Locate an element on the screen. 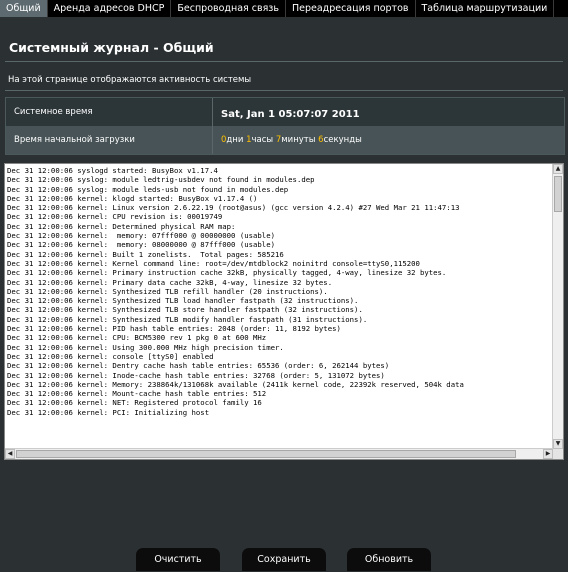  horizontal-scrollbar: ◀ ▶ is located at coordinates (279, 453).